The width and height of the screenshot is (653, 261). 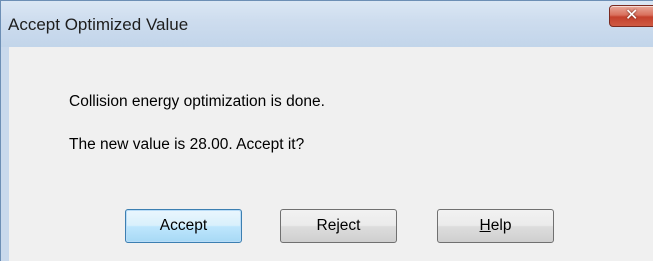 I want to click on window-title: Accept Optimized Value, so click(x=98, y=24).